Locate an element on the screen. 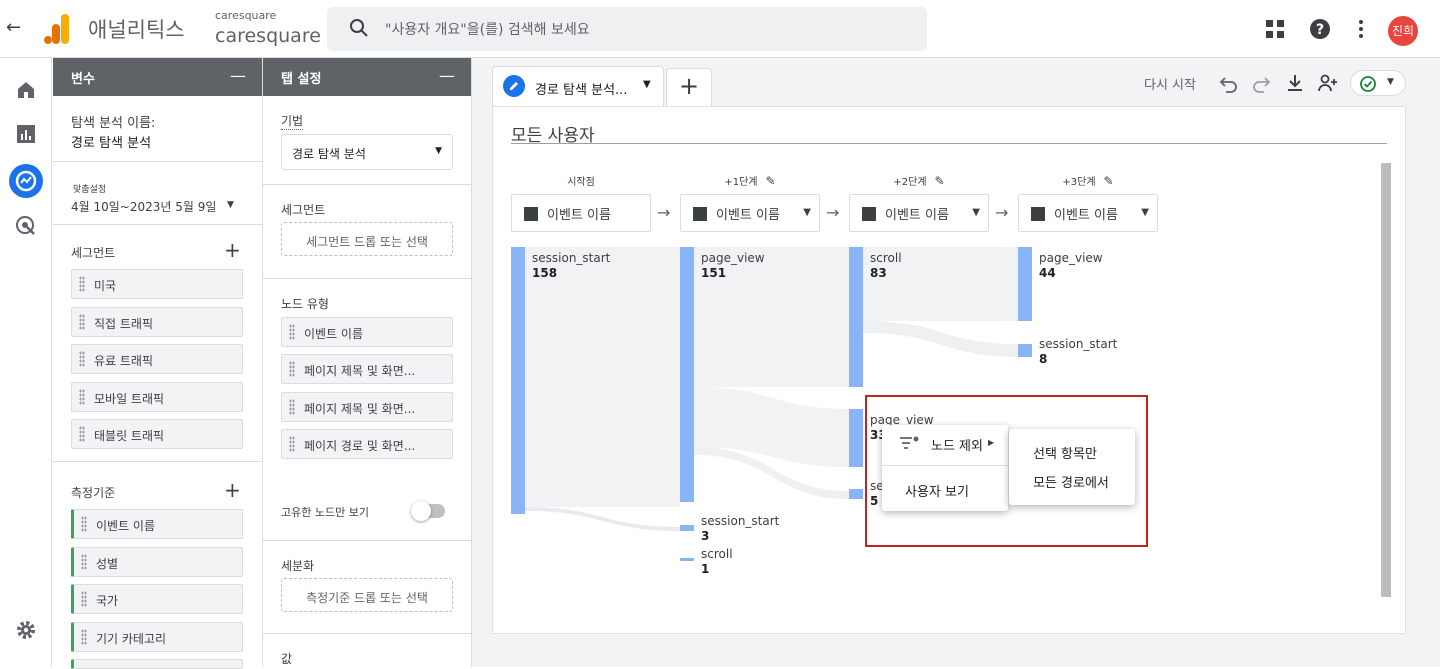 This screenshot has width=1440, height=669. tab-path-exploration: 경로 탐색 분석... ▼ is located at coordinates (578, 86).